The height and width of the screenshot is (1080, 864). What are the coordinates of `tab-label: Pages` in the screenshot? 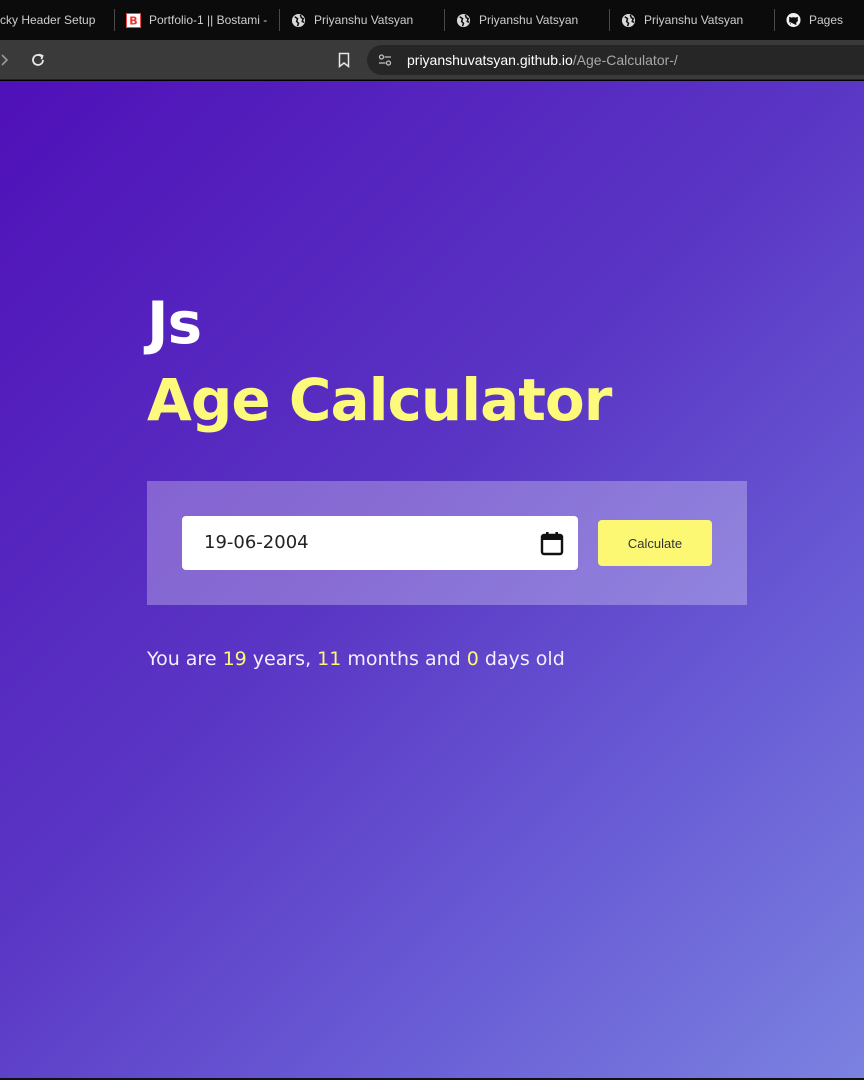 It's located at (826, 20).